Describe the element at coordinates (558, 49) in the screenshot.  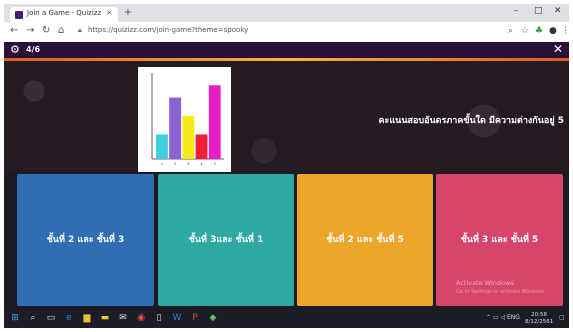
I see `close-icon: ✕` at that location.